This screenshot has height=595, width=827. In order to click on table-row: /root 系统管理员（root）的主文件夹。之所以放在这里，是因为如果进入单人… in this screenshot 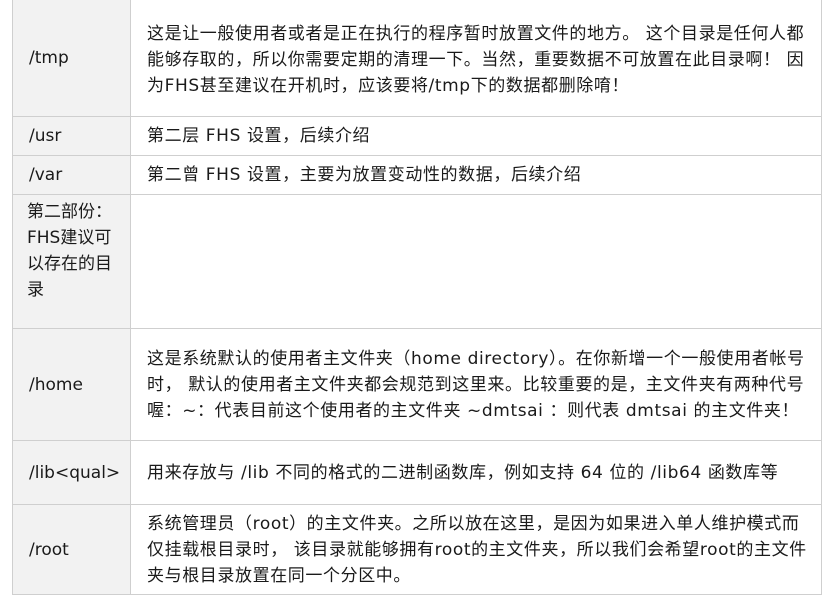, I will do `click(417, 549)`.